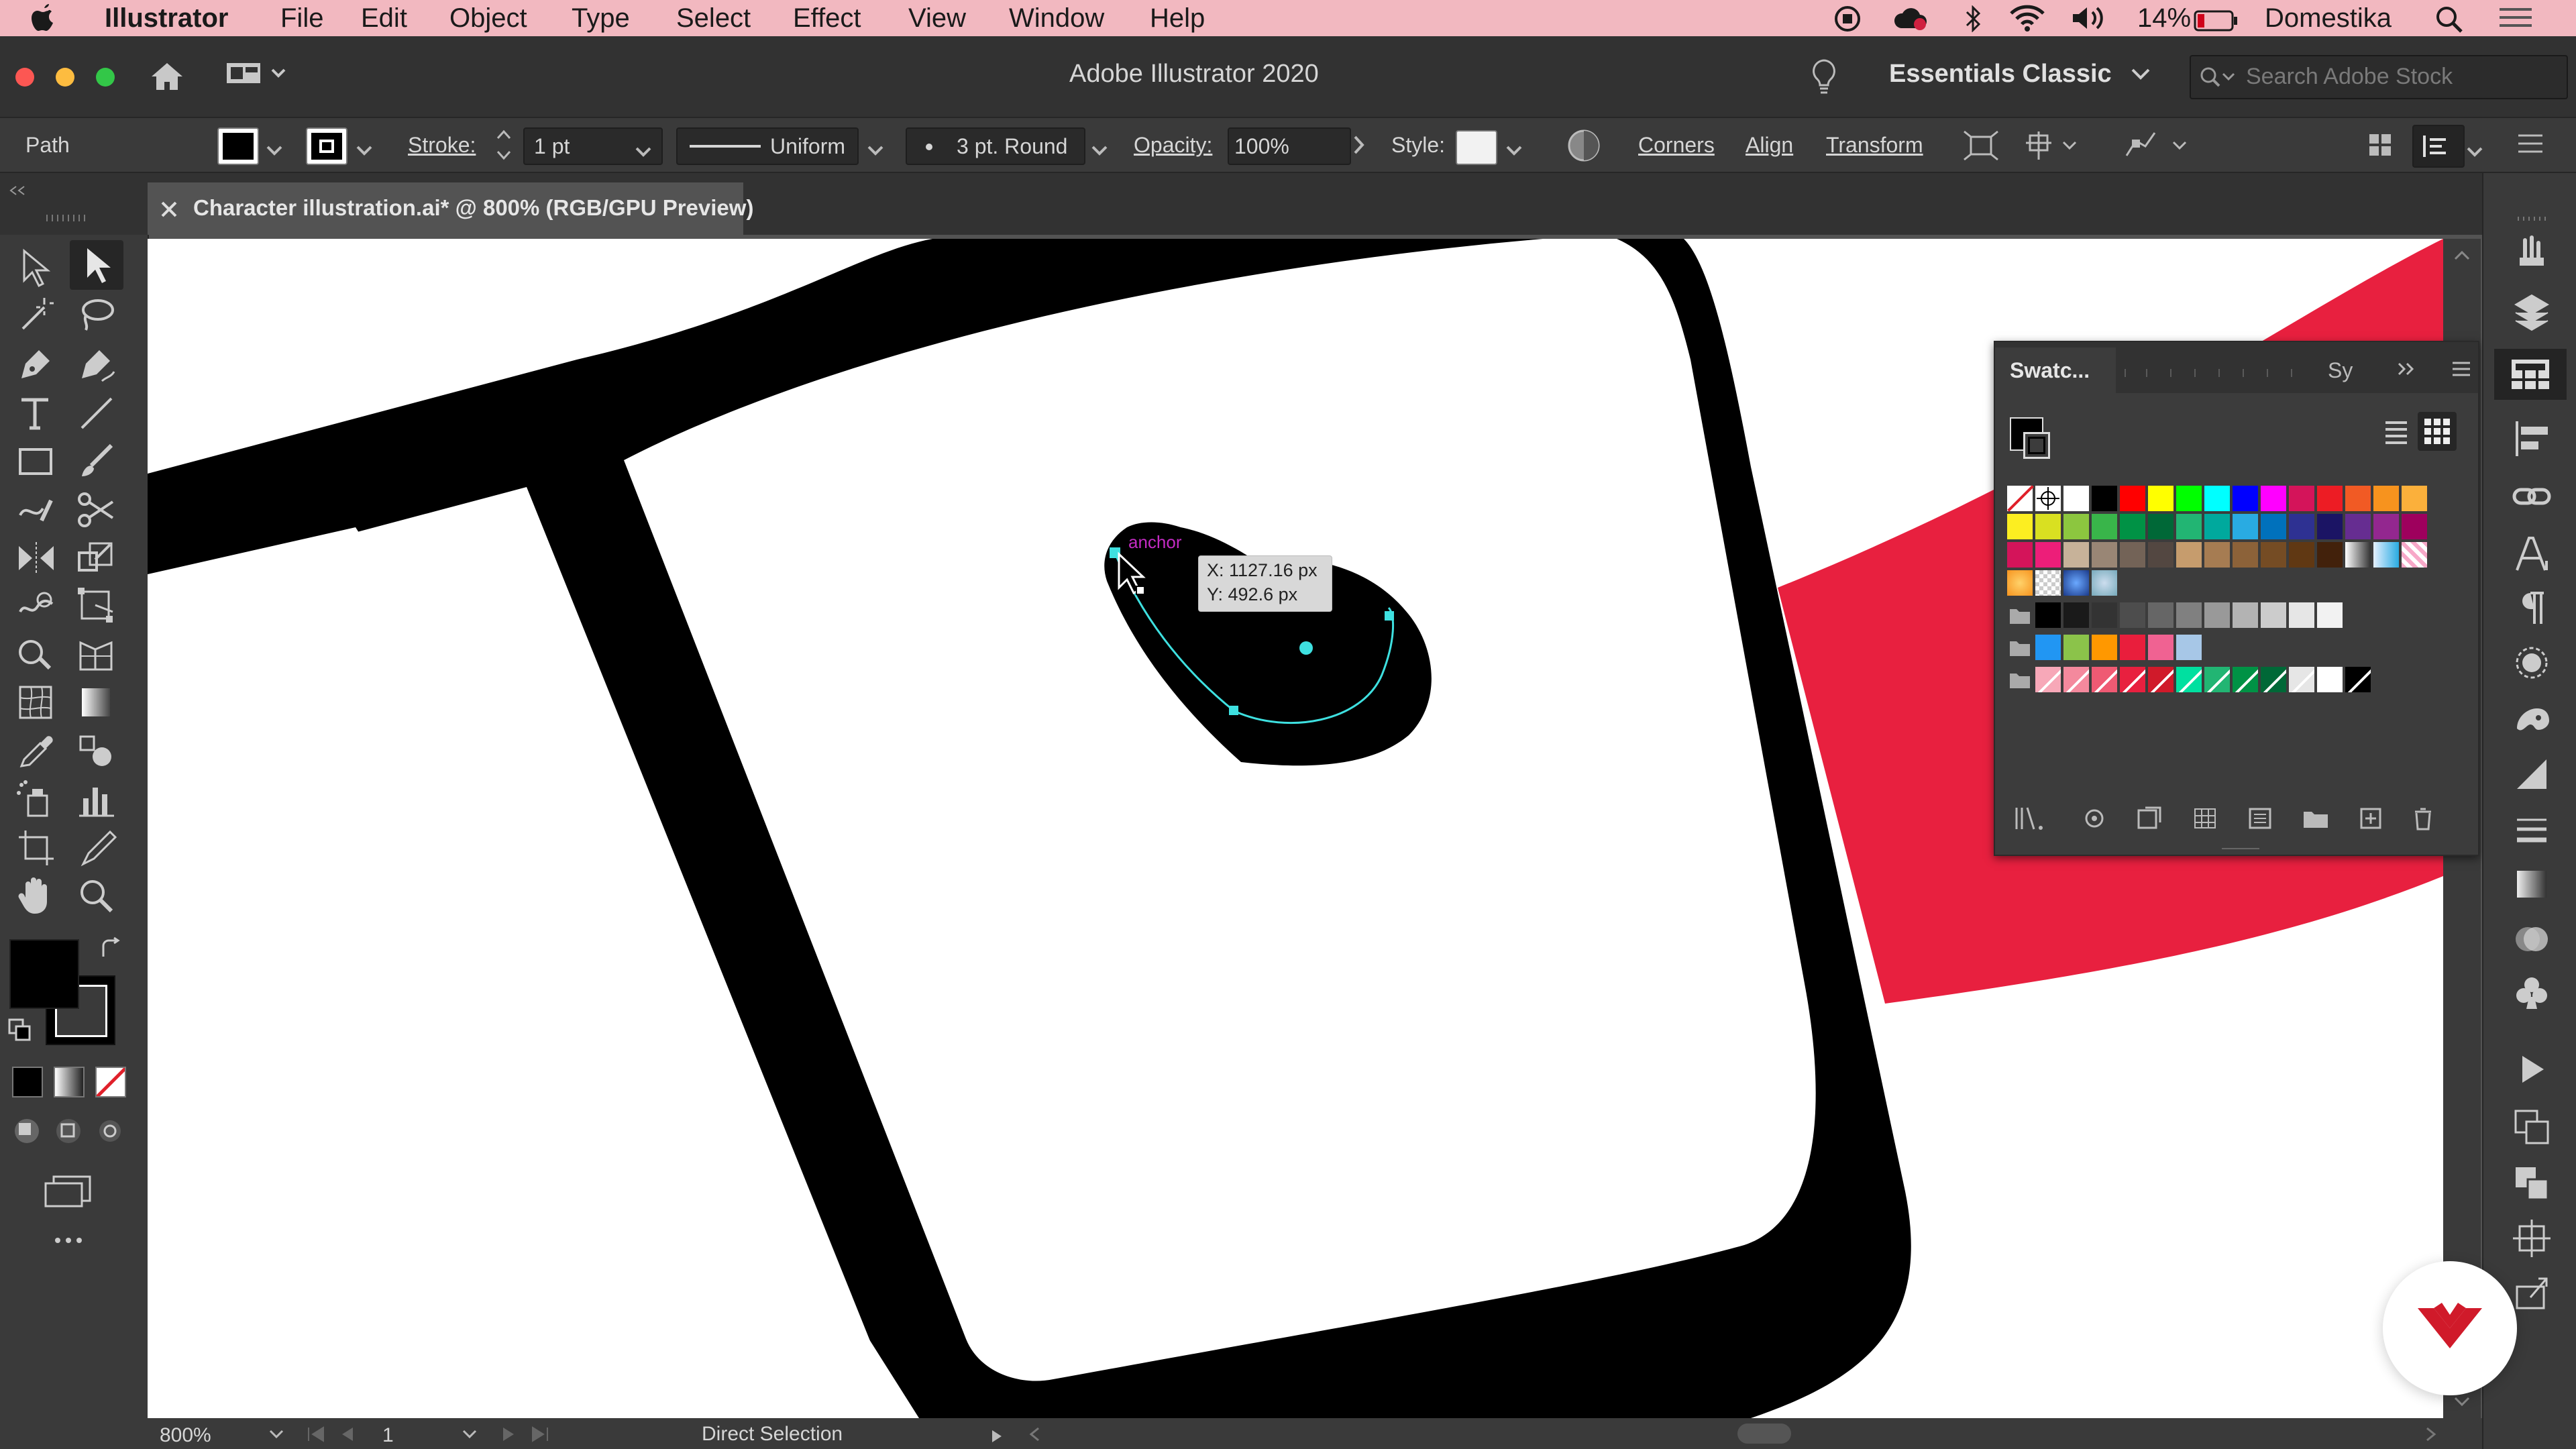 The height and width of the screenshot is (1449, 2576). Describe the element at coordinates (767, 146) in the screenshot. I see `variable-width-profile: Uniform` at that location.